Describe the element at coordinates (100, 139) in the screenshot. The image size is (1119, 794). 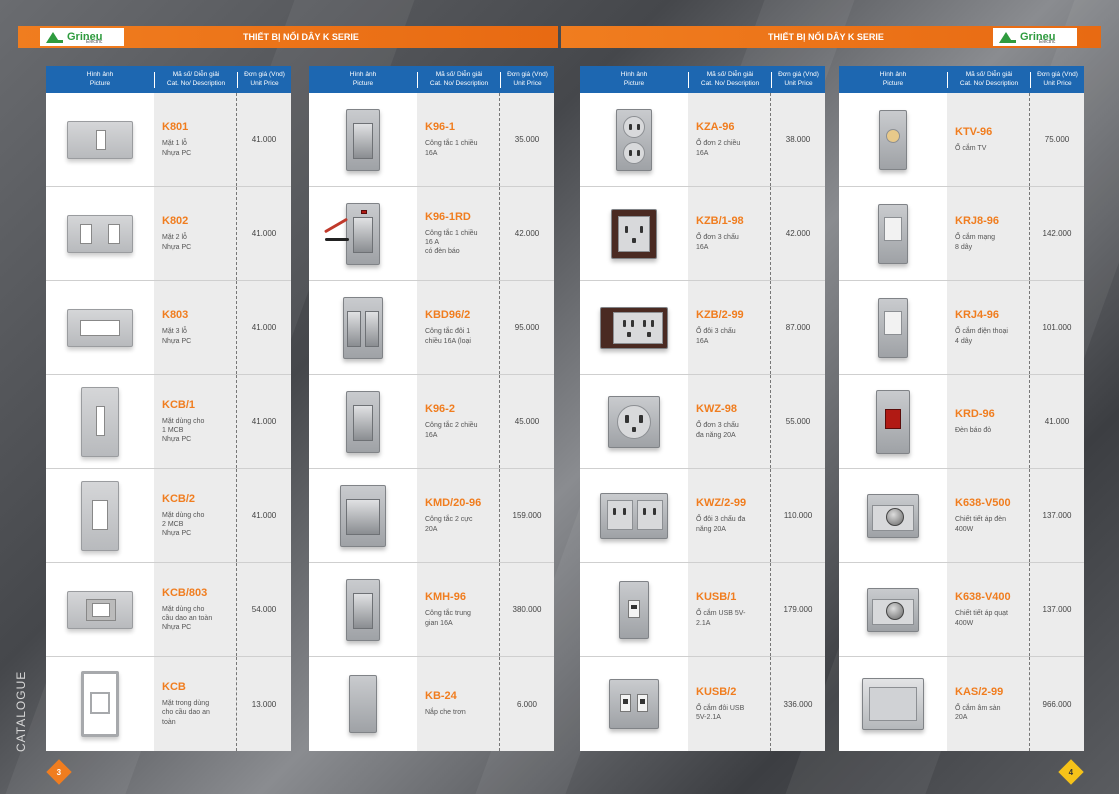
I see `wall-plate-1-gang-image` at that location.